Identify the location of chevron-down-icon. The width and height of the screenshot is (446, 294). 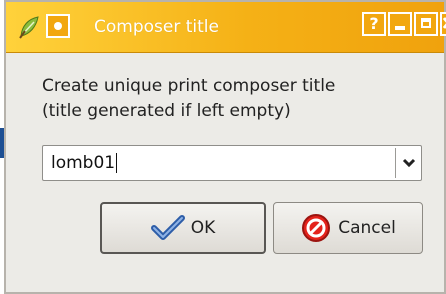
(408, 163).